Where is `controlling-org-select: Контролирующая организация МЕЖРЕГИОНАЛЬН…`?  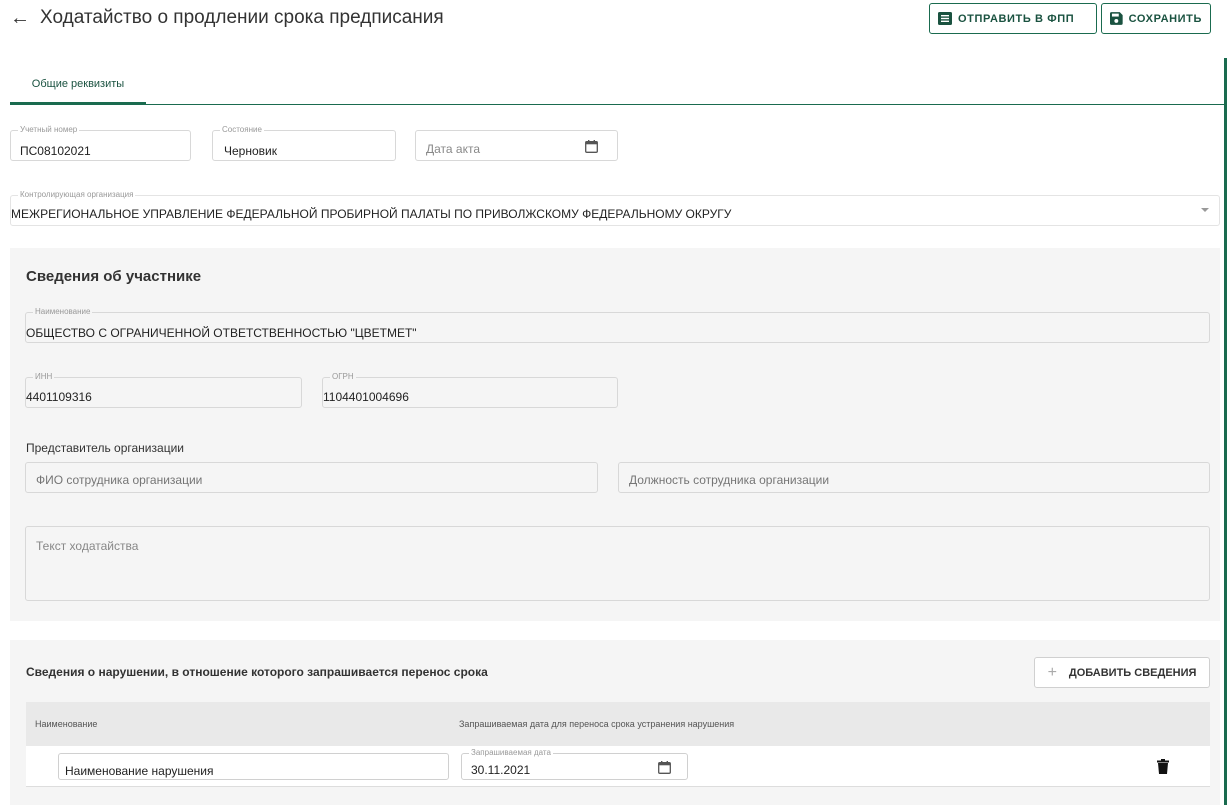
controlling-org-select: Контролирующая организация МЕЖРЕГИОНАЛЬН… is located at coordinates (615, 208).